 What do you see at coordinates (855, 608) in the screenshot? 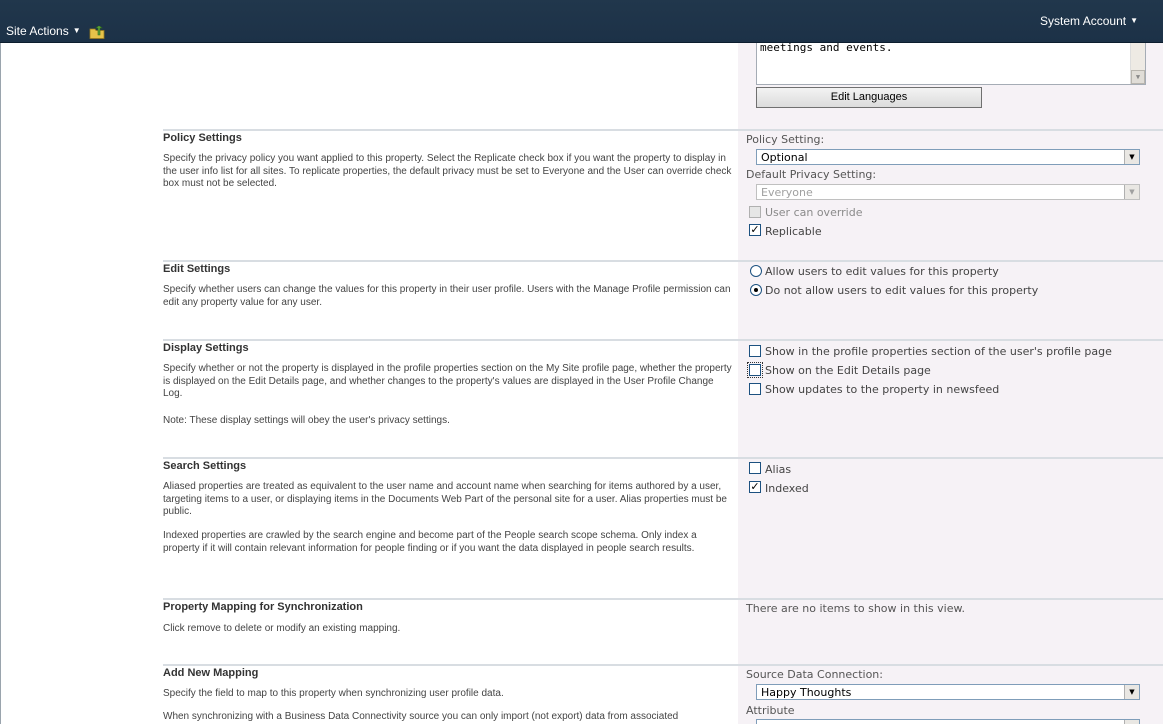
I see `no-items-message: There are no items to show in this view.` at bounding box center [855, 608].